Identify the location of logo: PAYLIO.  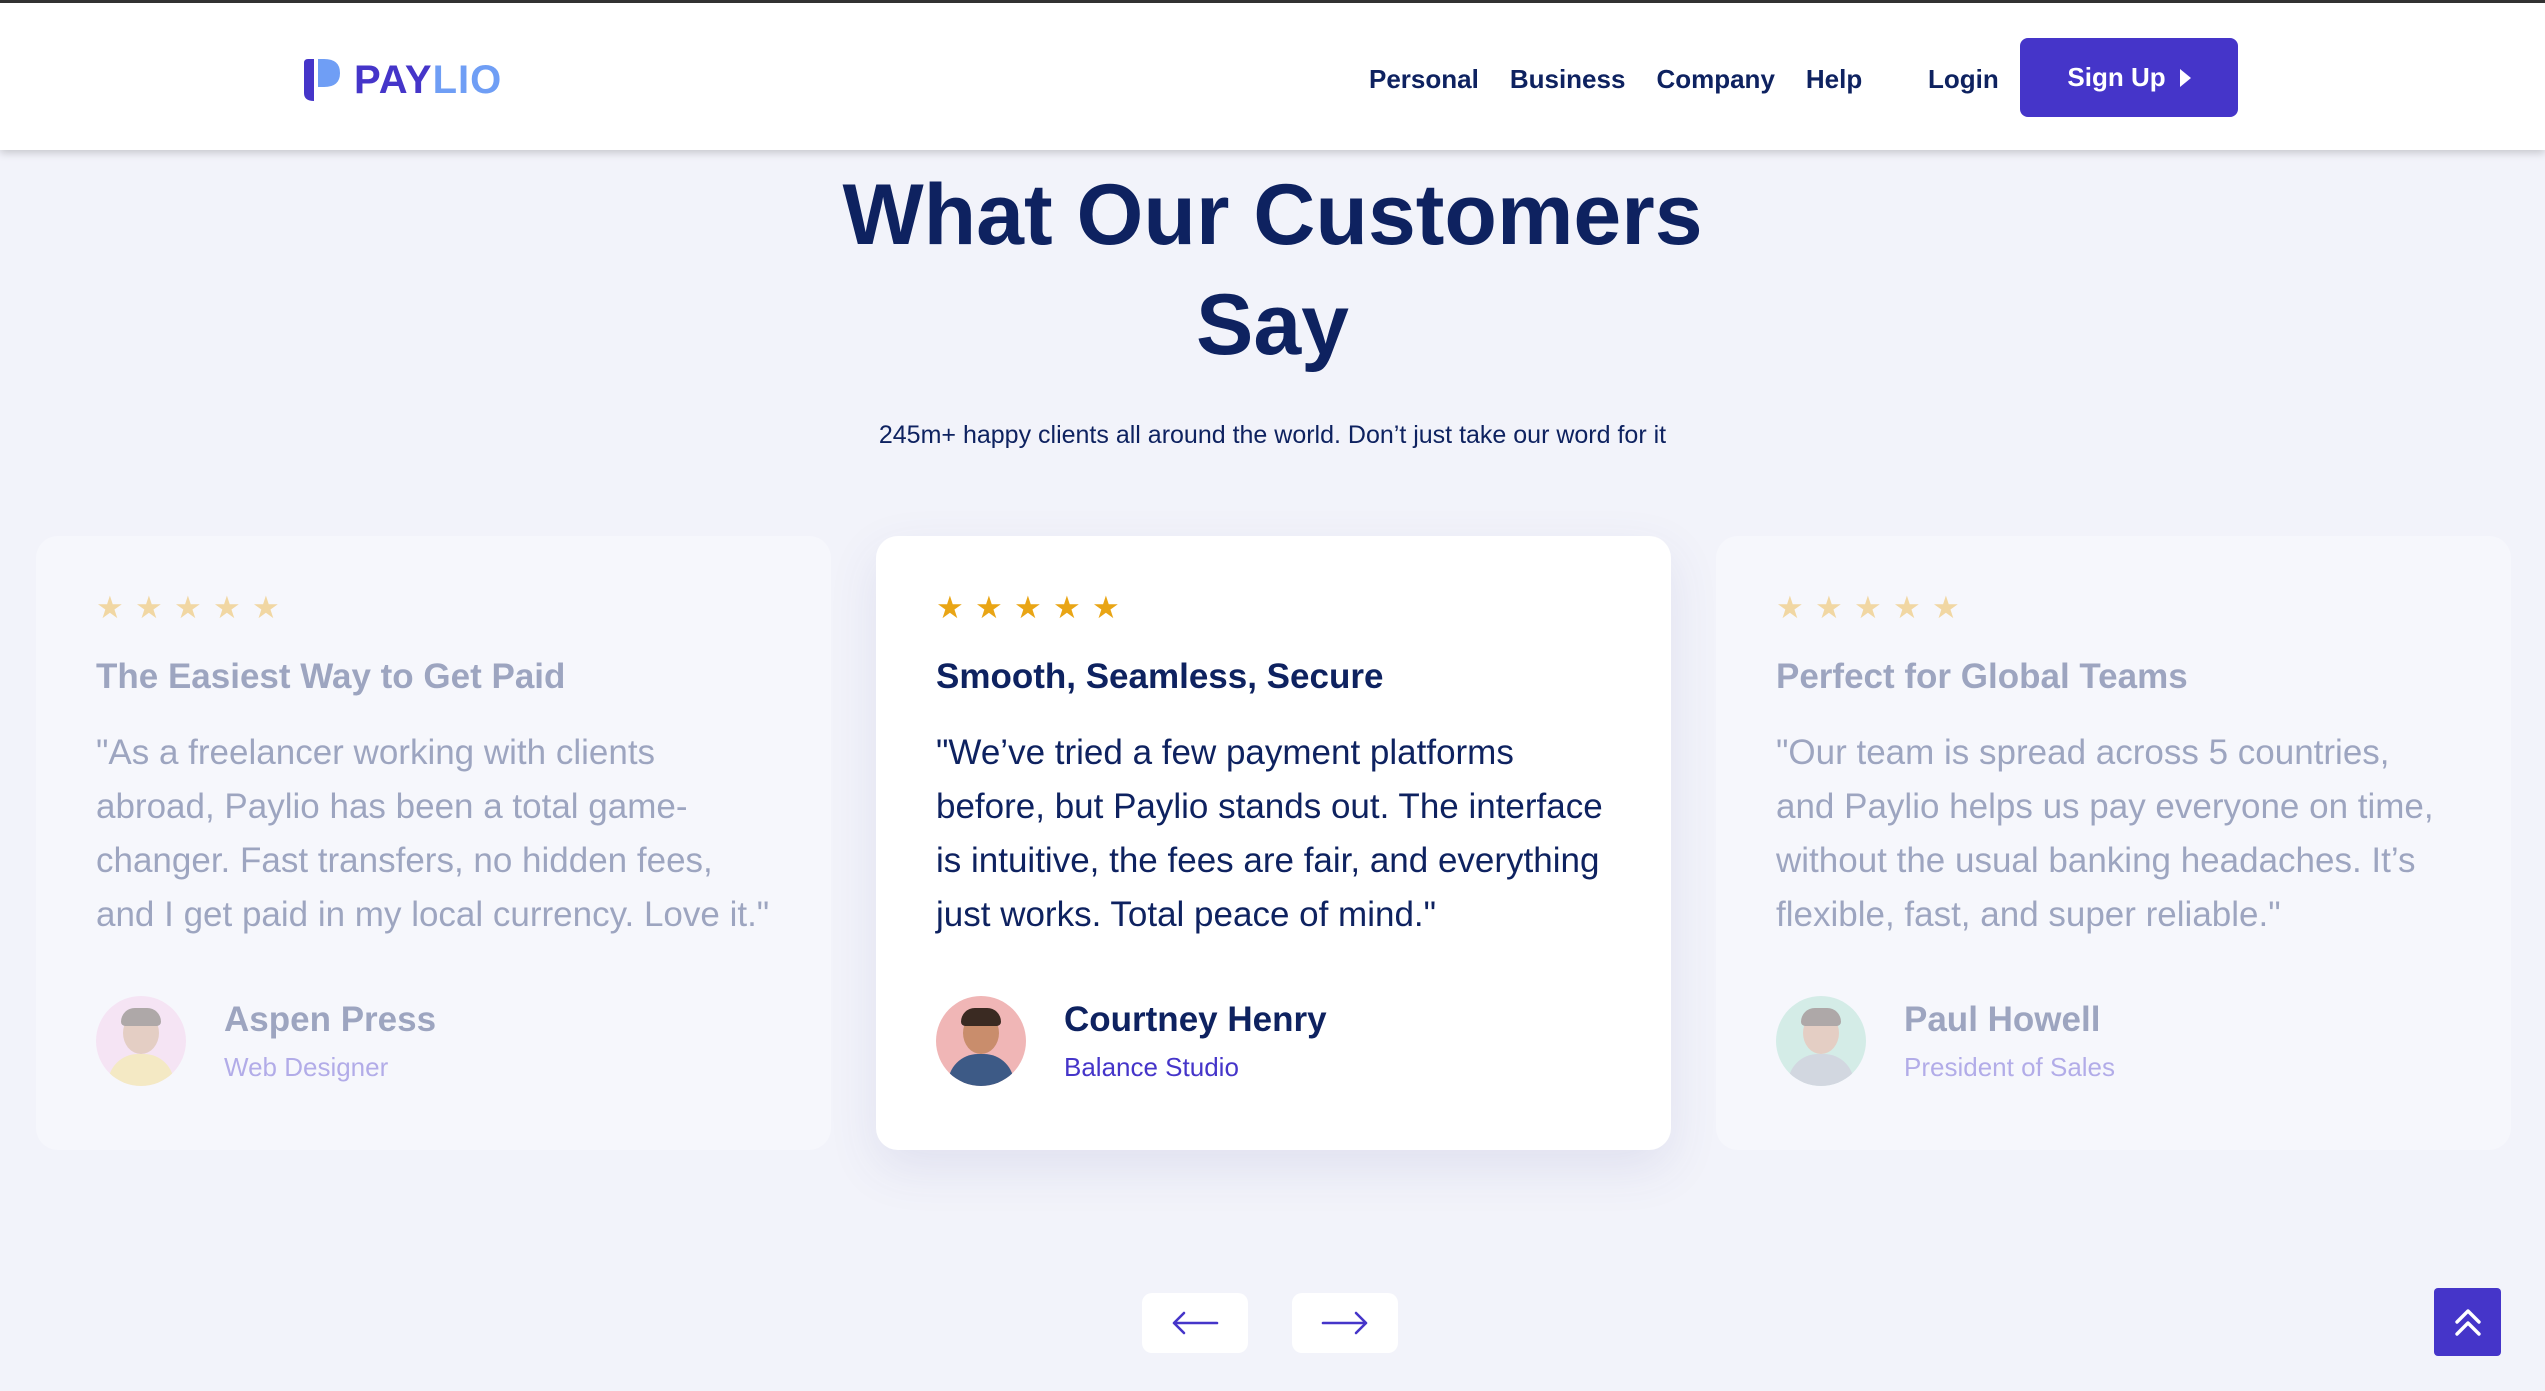
(401, 80).